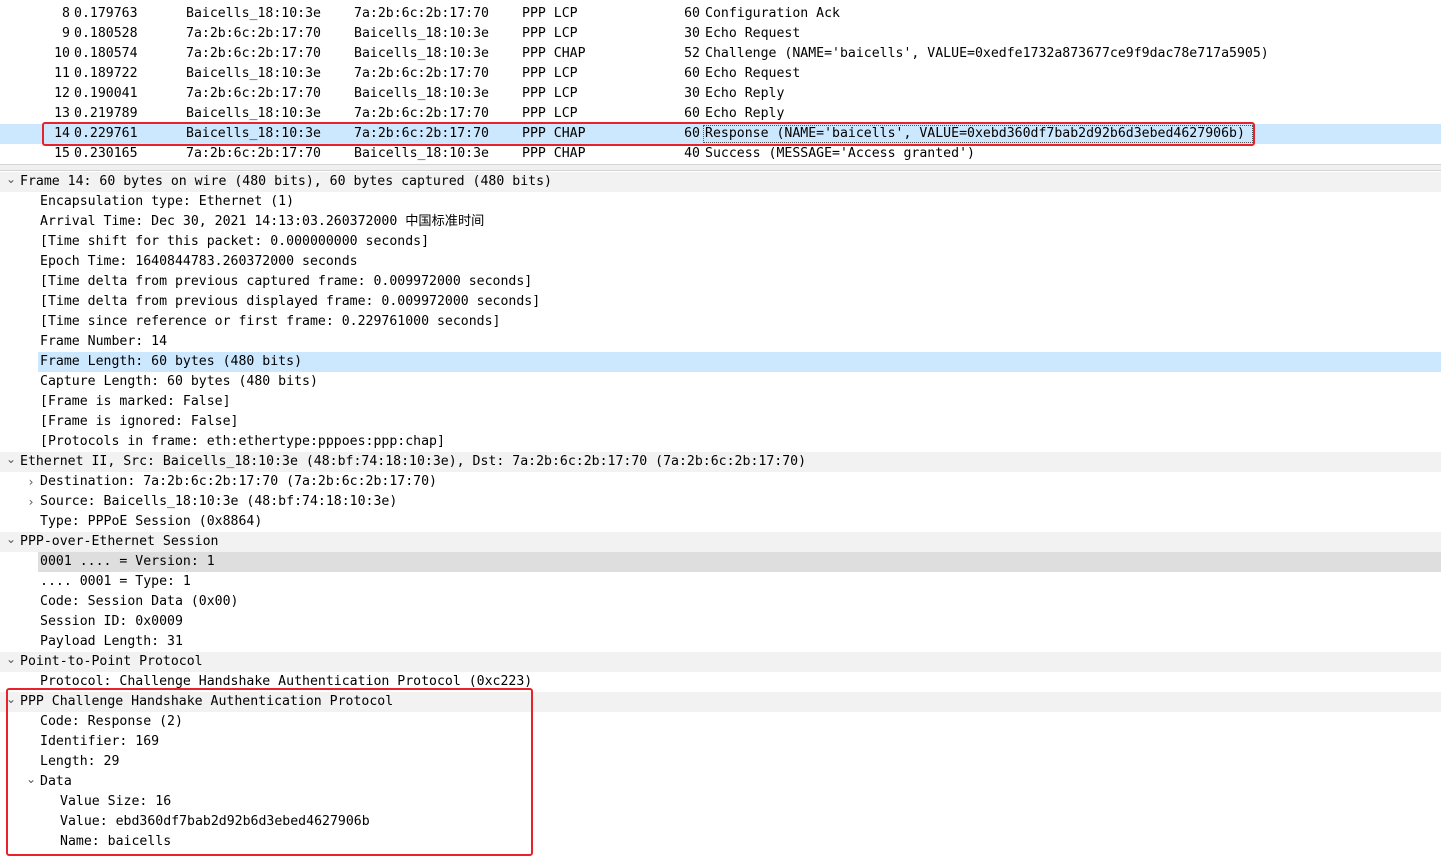  What do you see at coordinates (840, 153) in the screenshot?
I see `packet-info-cell: Success (MESSAGE='Access granted')` at bounding box center [840, 153].